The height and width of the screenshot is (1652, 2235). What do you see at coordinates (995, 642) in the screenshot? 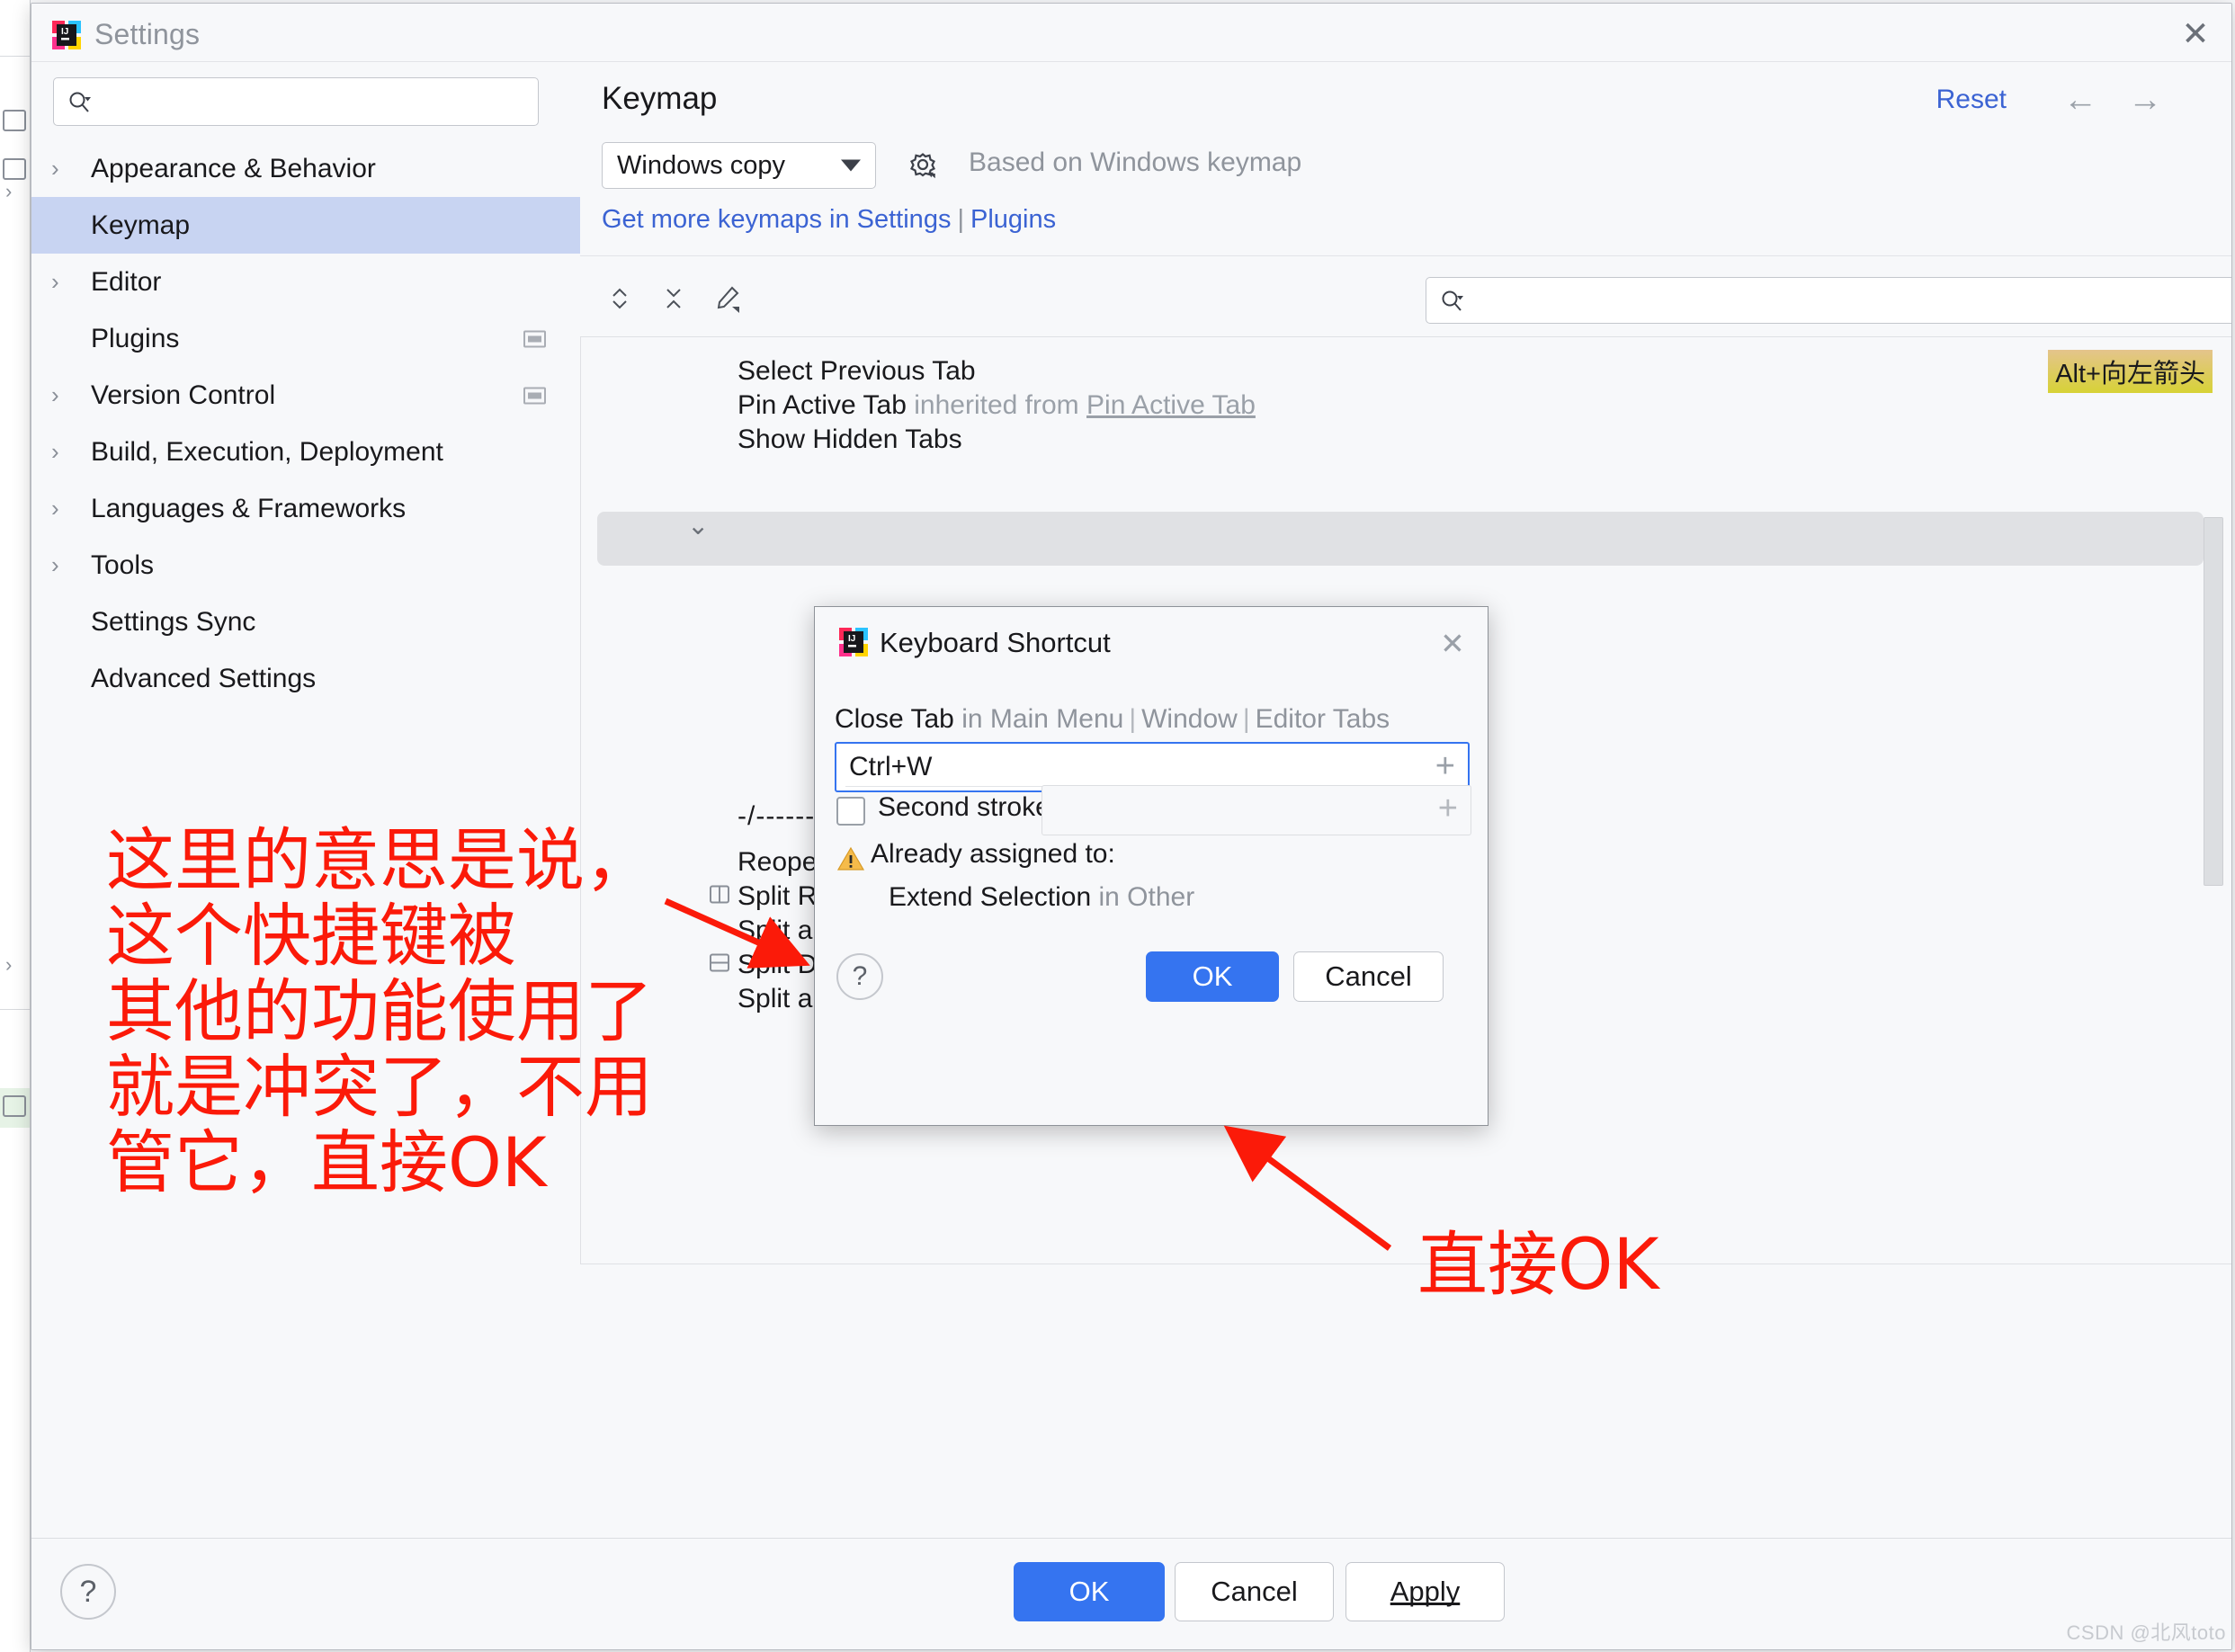
I see `dialog-title: Keyboard Shortcut` at bounding box center [995, 642].